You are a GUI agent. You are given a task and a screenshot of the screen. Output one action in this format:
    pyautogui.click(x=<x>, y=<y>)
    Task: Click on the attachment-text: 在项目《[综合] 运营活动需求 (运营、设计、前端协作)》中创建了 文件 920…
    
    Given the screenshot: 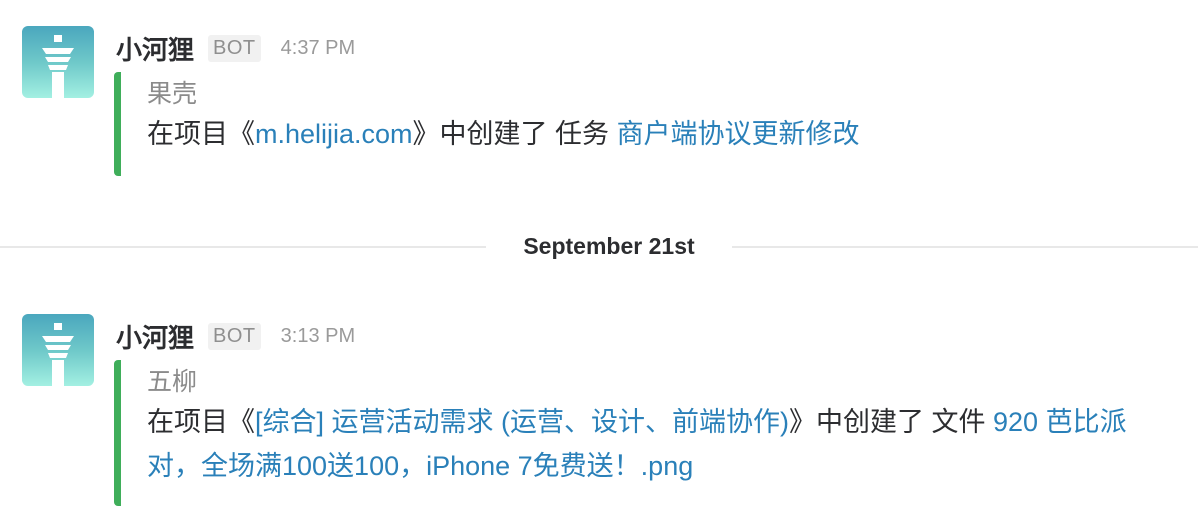 What is the action you would take?
    pyautogui.click(x=652, y=444)
    